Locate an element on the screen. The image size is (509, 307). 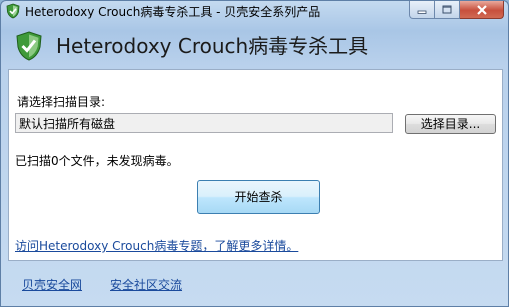
header-banner: Heterodoxy Crouch病毒专杀工具 is located at coordinates (255, 46).